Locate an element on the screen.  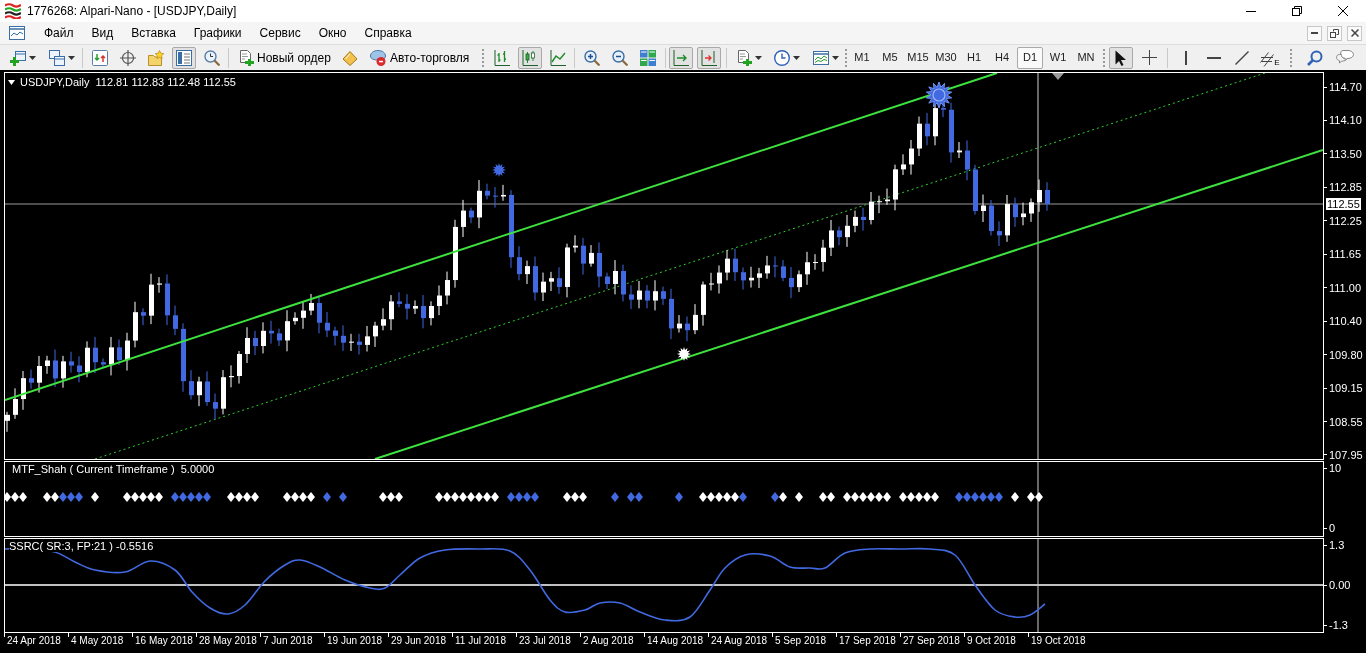
menu-item: Окно is located at coordinates (332, 33).